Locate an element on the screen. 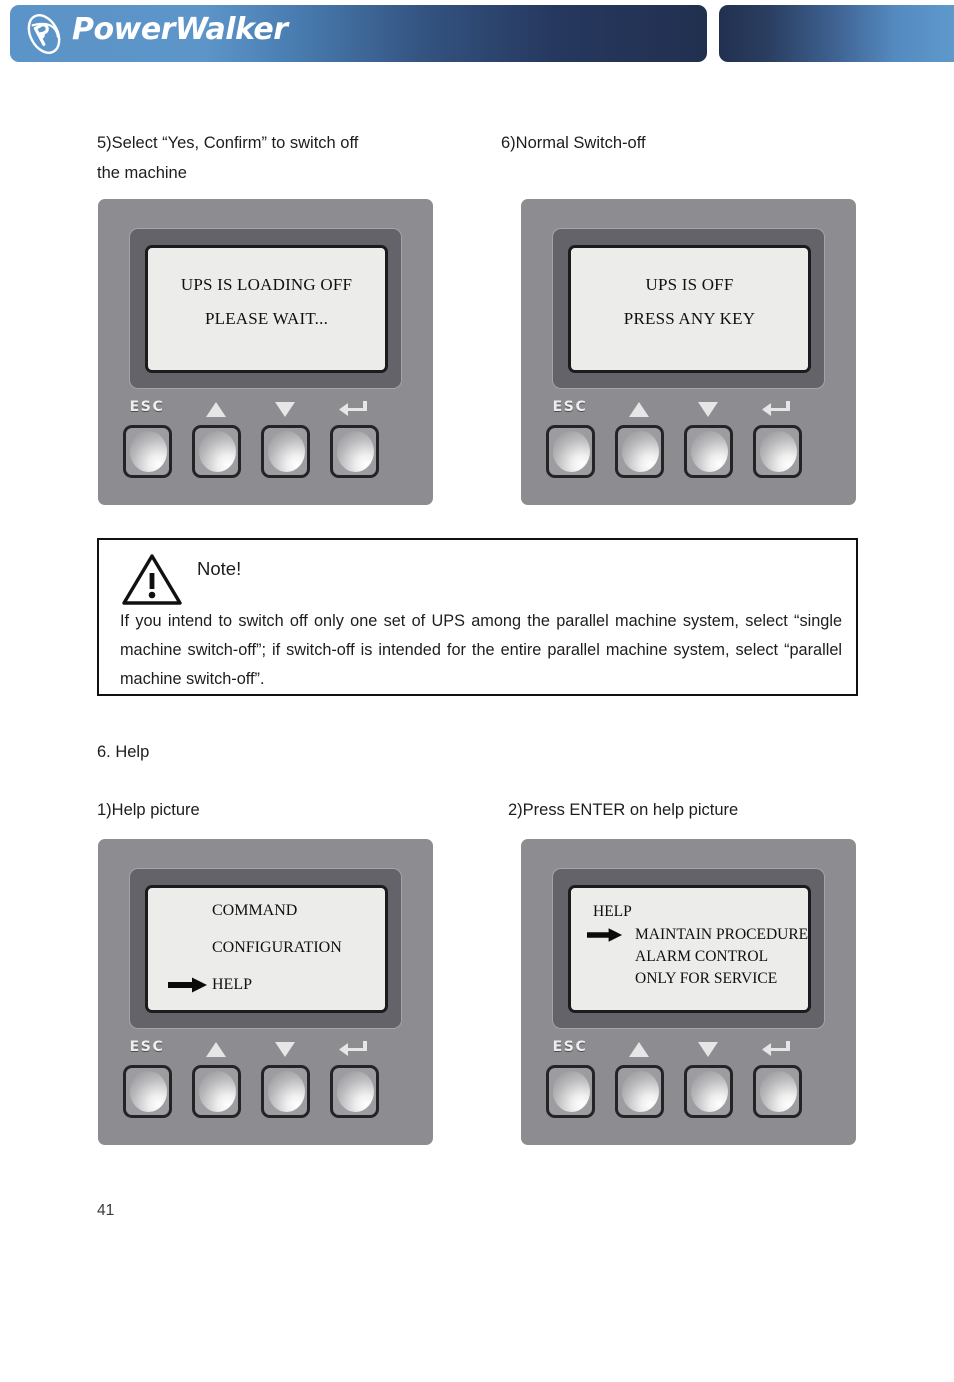 The width and height of the screenshot is (954, 1382). lcd-menu-label: ONLY FOR SERVICE is located at coordinates (706, 978).